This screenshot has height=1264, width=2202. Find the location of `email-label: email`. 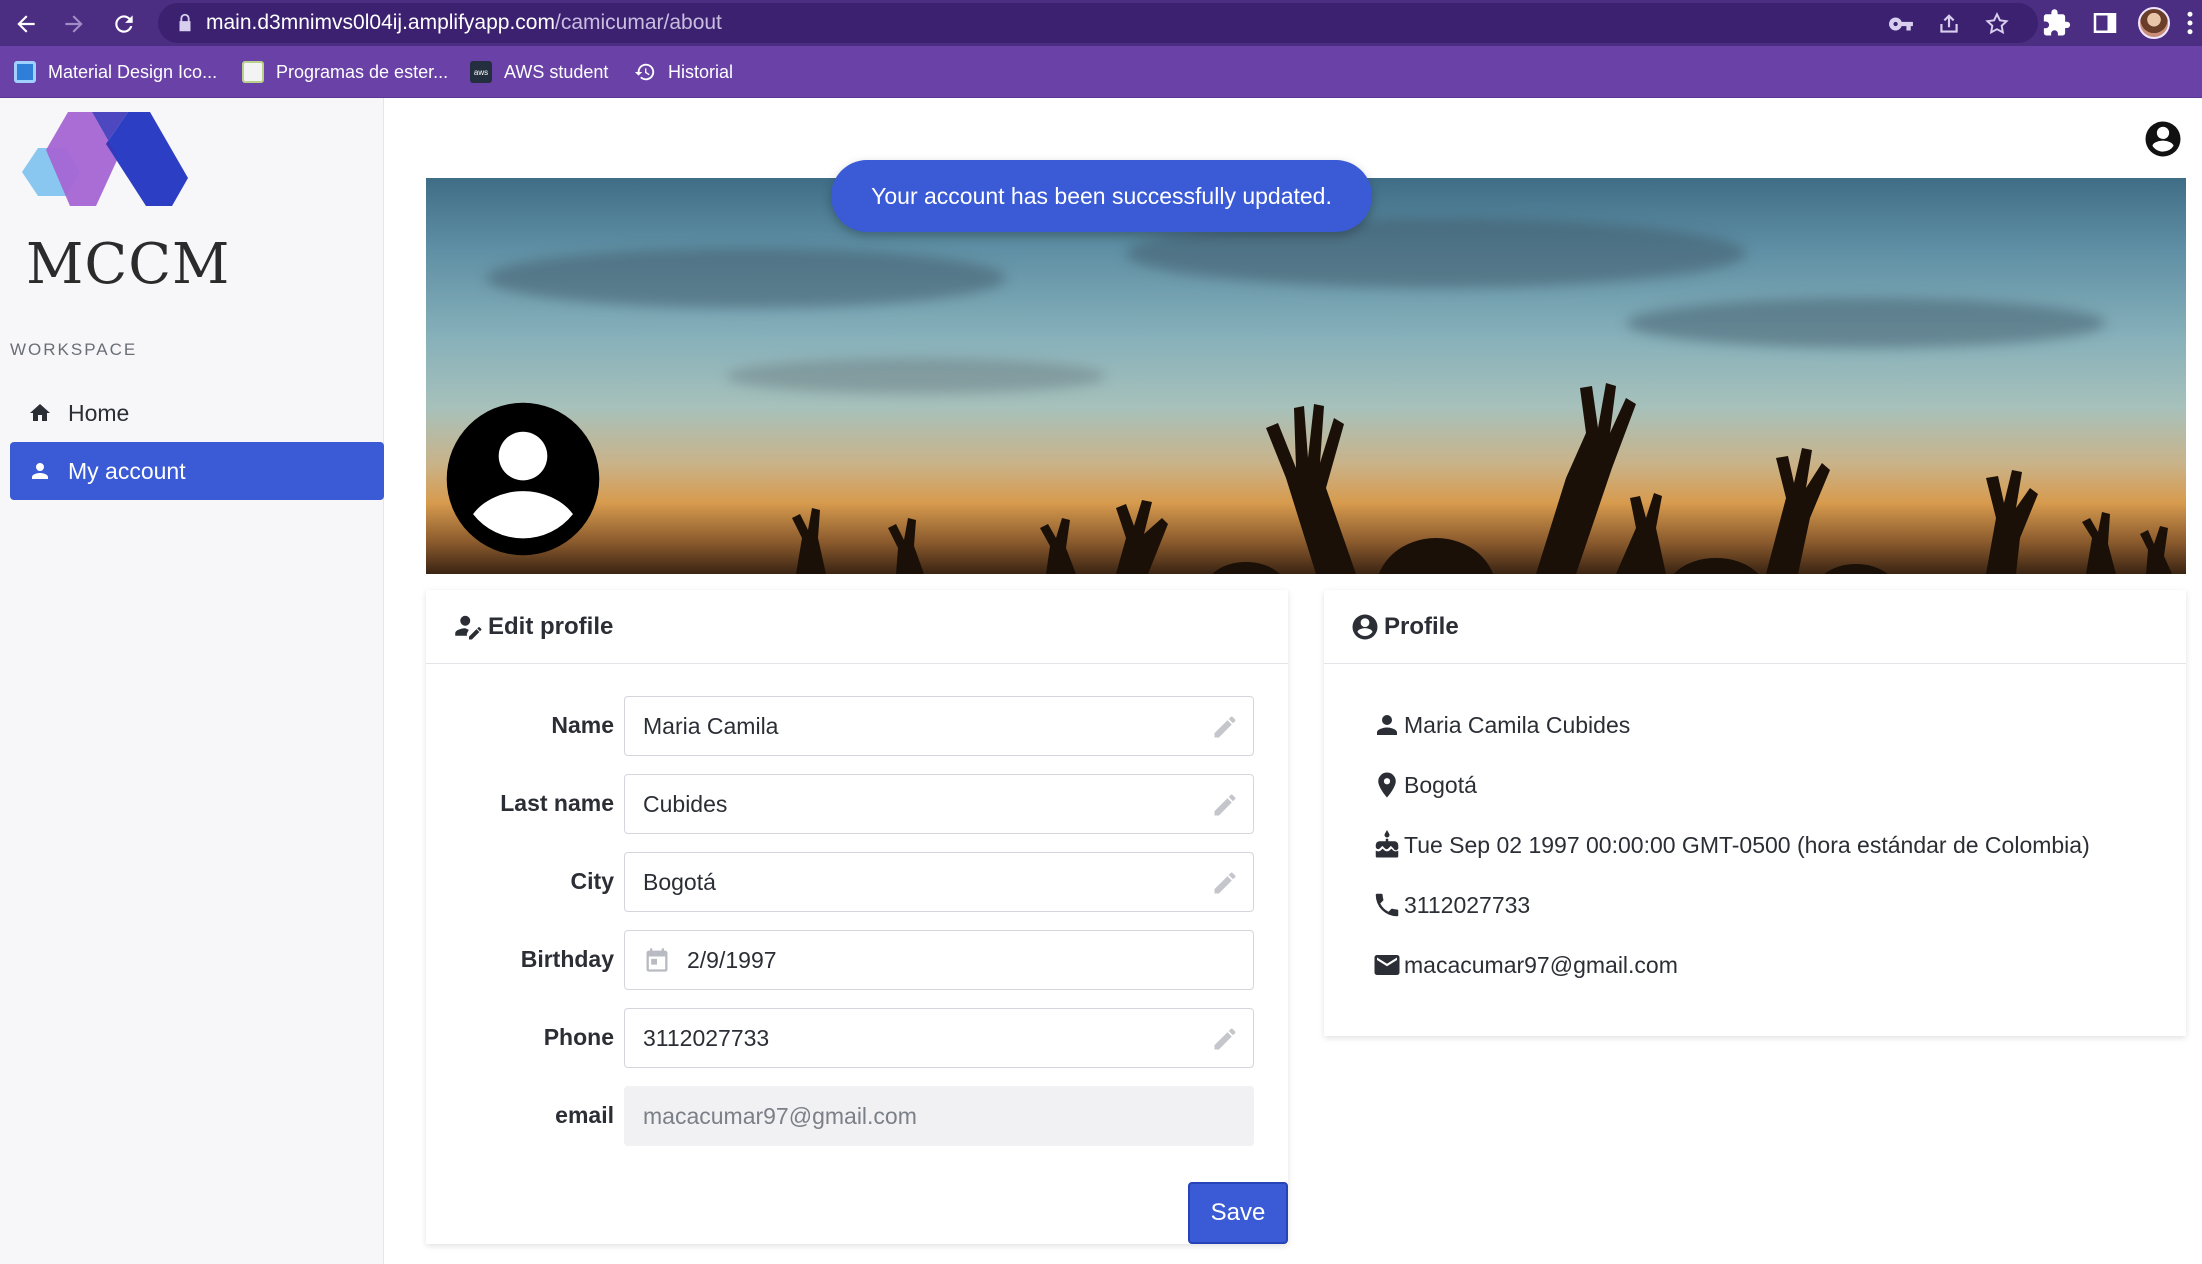

email-label: email is located at coordinates (584, 1115).